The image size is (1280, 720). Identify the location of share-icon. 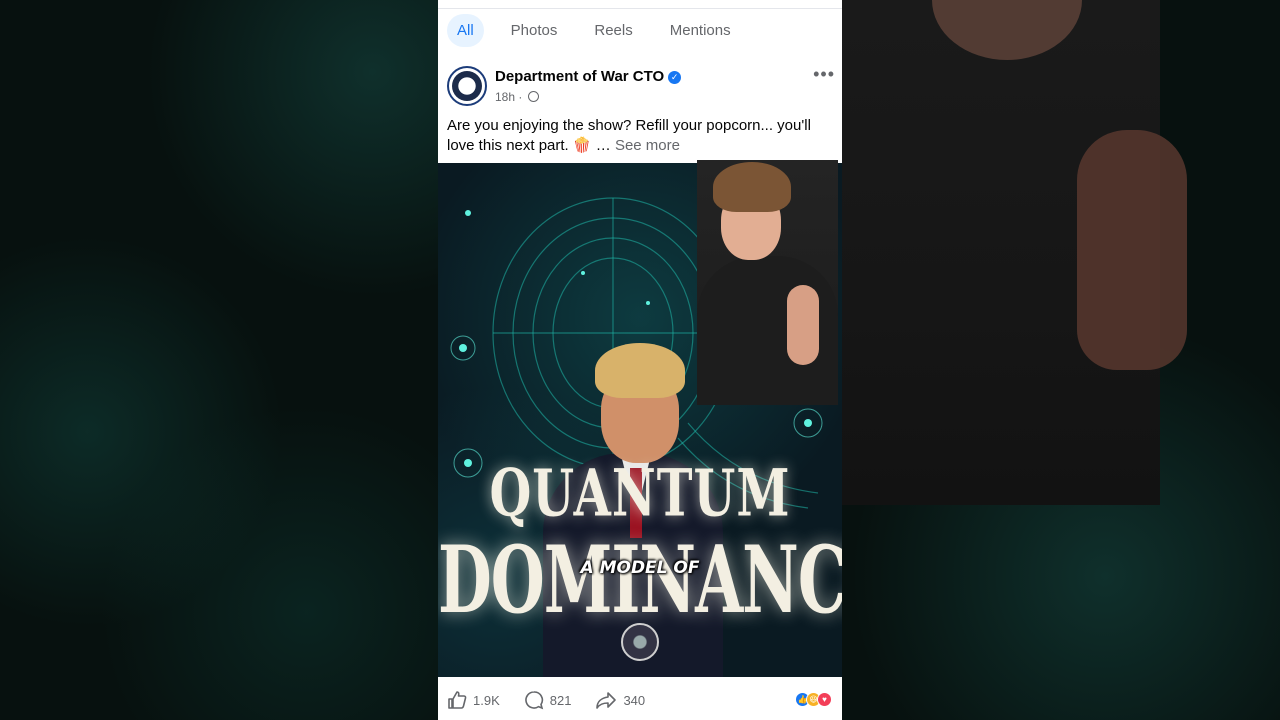
(606, 700).